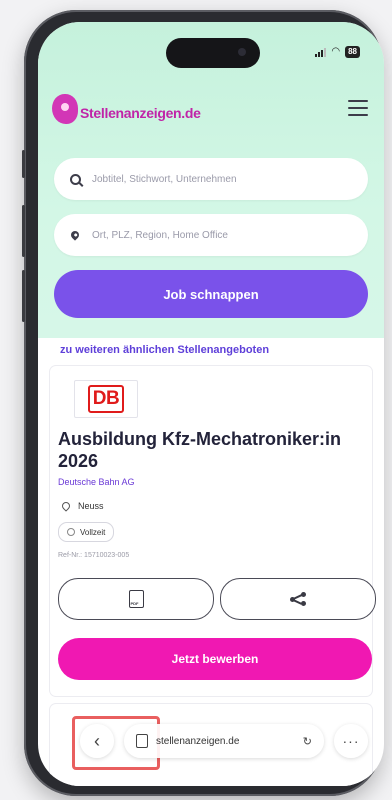 The height and width of the screenshot is (800, 392). What do you see at coordinates (94, 555) in the screenshot?
I see `reference-number: Ref-Nr.: 15710023-005` at bounding box center [94, 555].